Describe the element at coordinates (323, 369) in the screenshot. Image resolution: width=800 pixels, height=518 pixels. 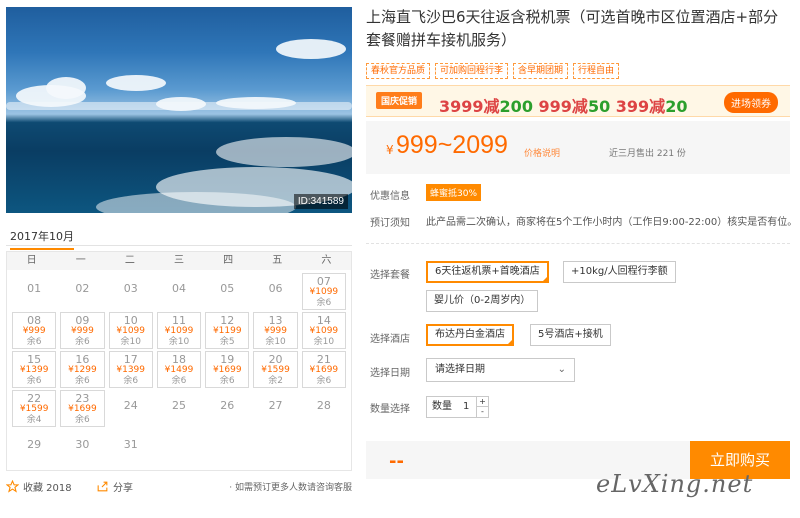
I see `calendar-day-available: 21 ¥1699 余6` at that location.